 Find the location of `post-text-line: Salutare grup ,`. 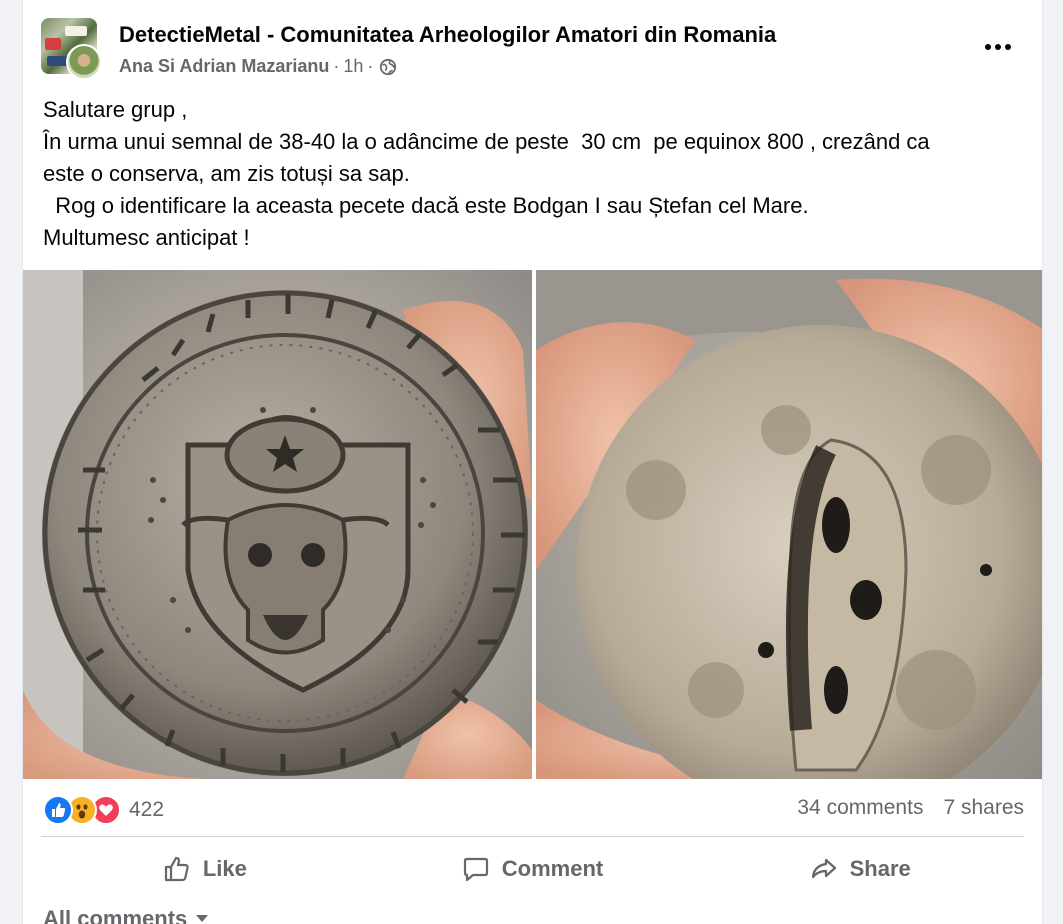

post-text-line: Salutare grup , is located at coordinates (115, 109).